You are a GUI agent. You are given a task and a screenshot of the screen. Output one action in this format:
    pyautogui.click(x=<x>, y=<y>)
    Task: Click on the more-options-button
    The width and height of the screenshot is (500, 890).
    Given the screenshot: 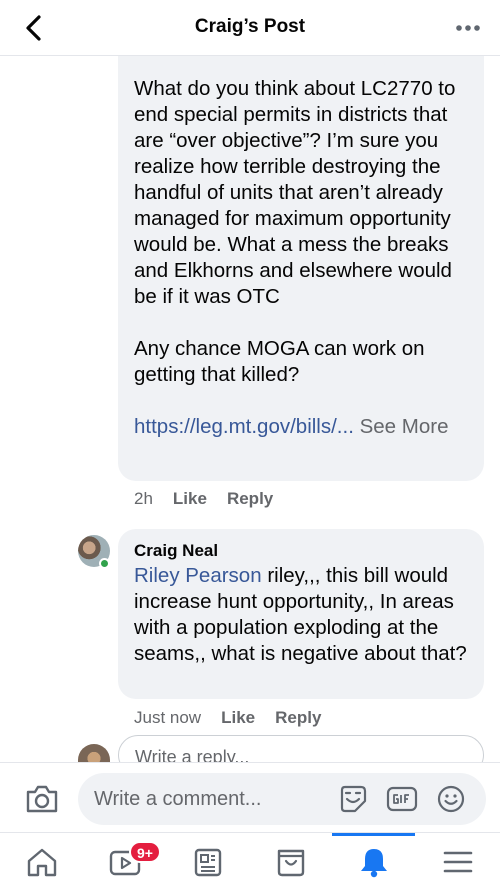 What is the action you would take?
    pyautogui.click(x=468, y=28)
    